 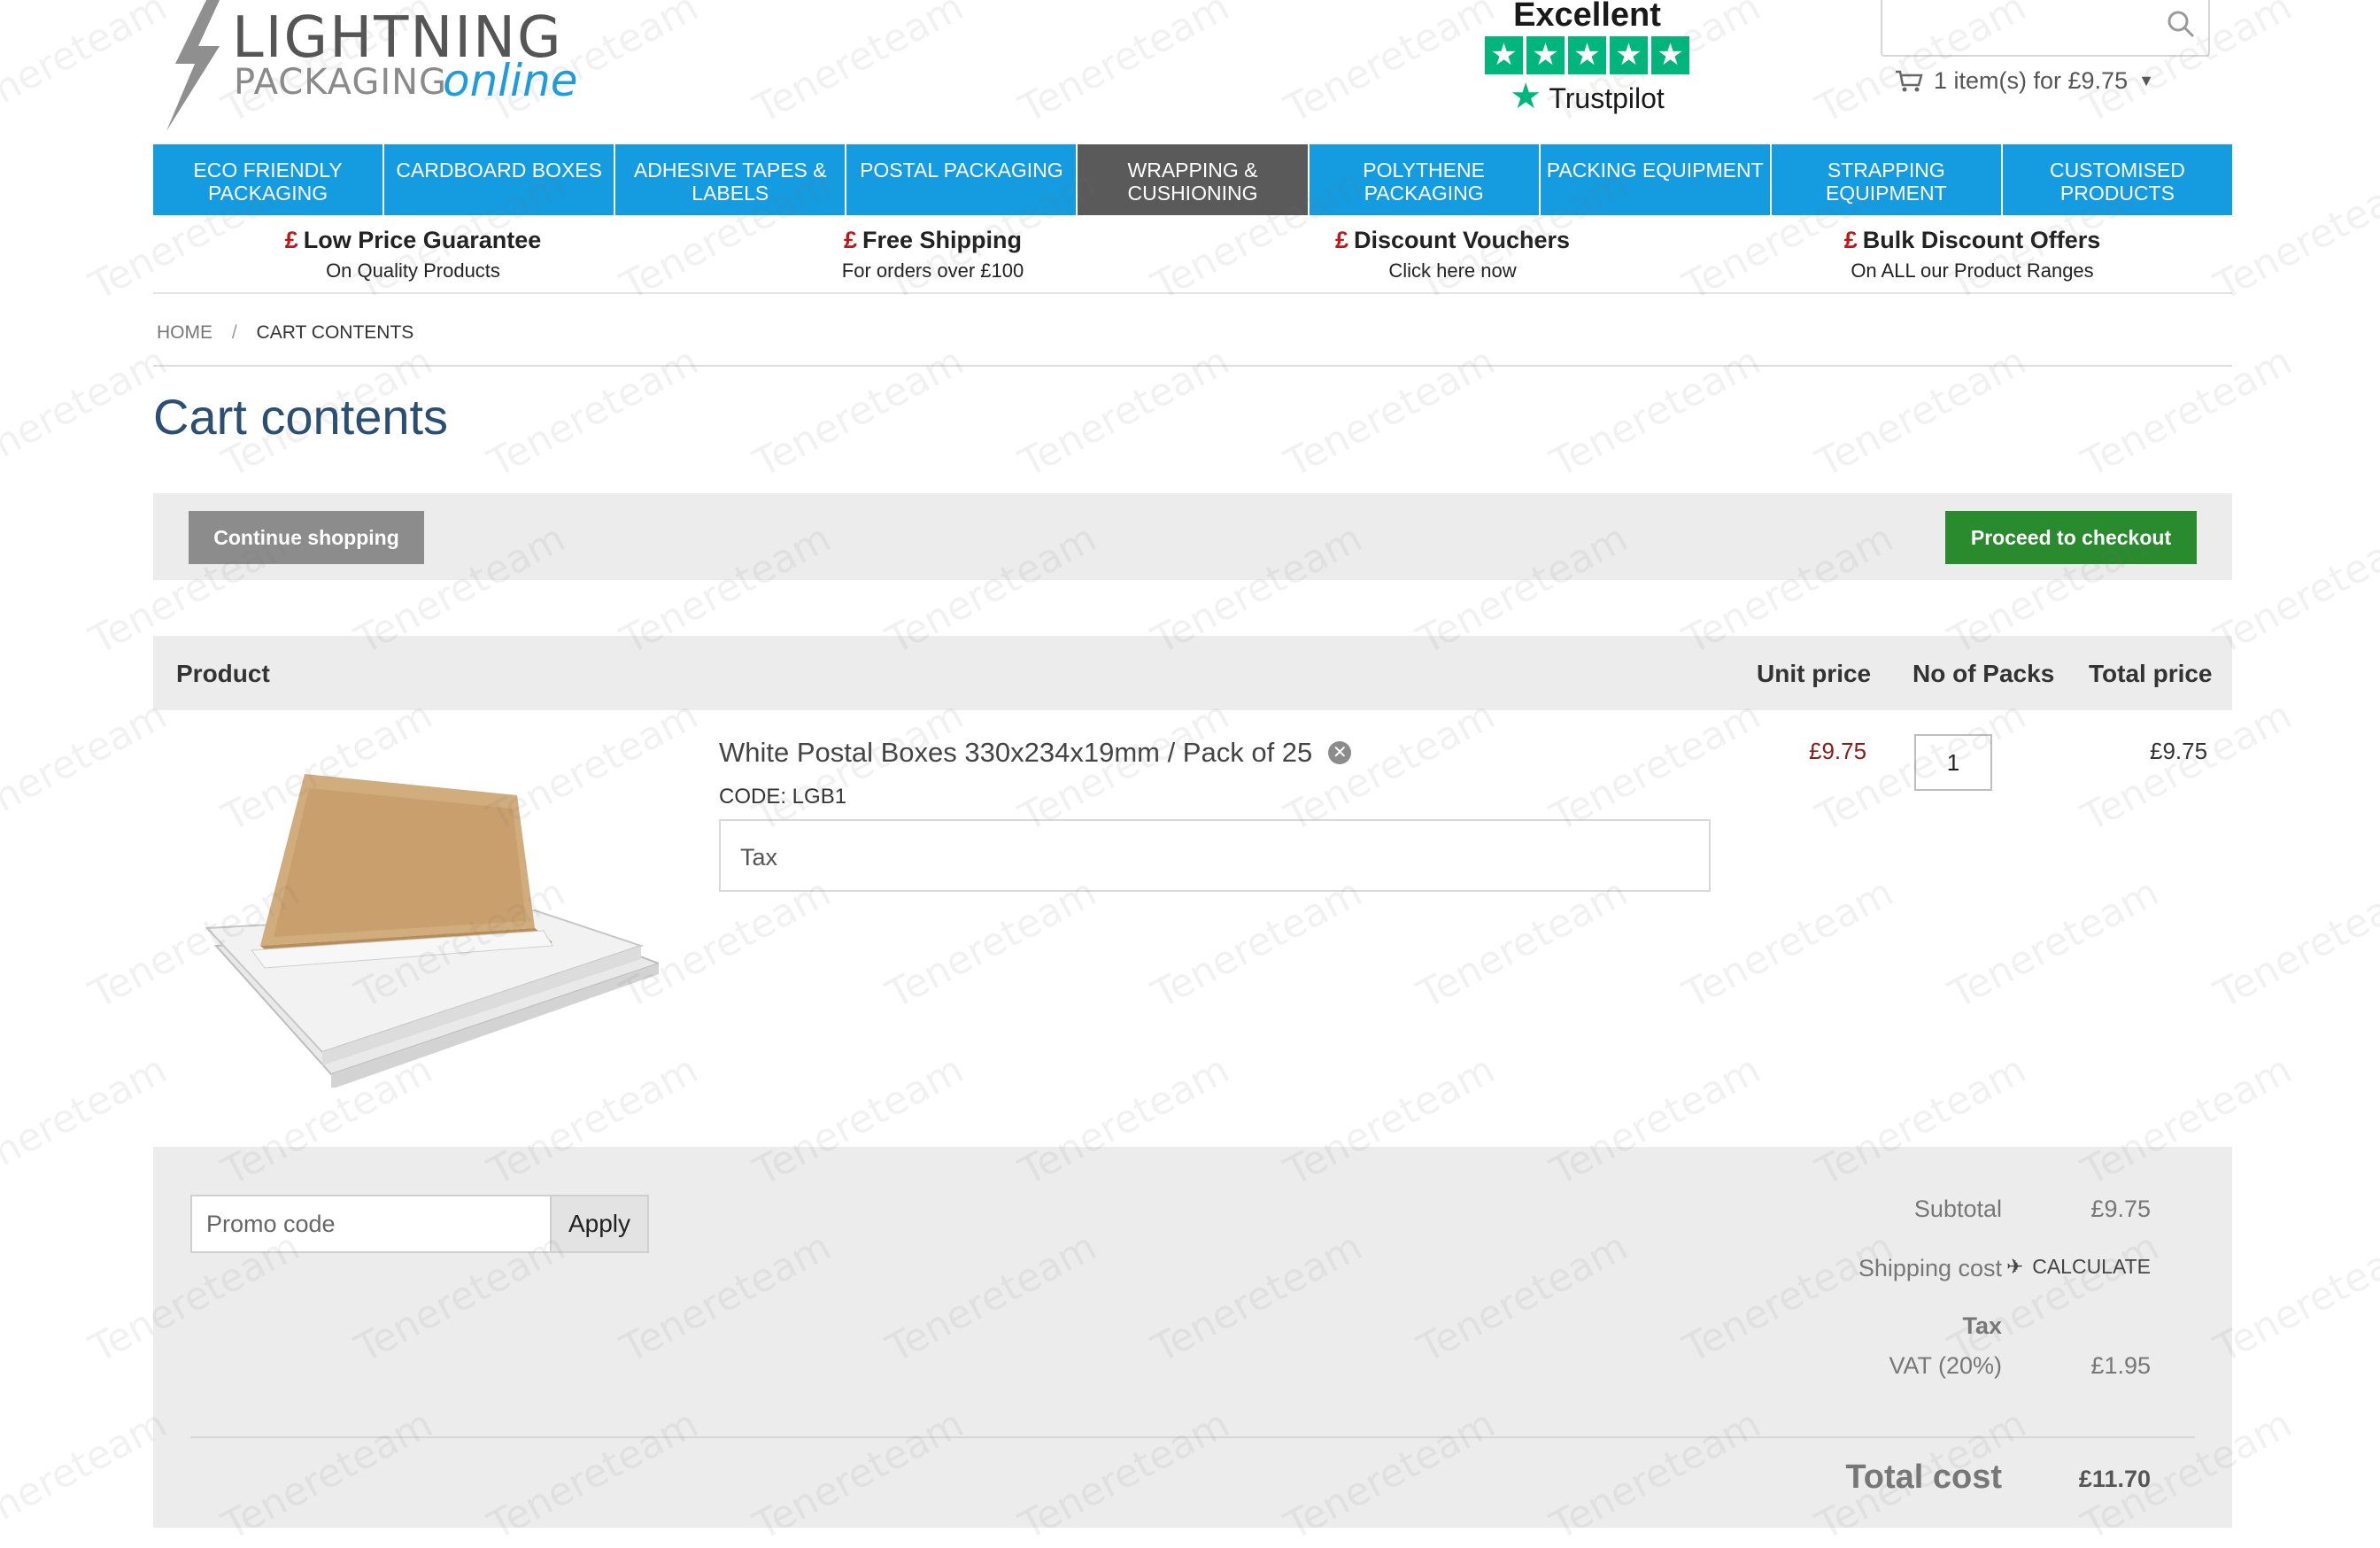 I want to click on product-image, so click(x=428, y=928).